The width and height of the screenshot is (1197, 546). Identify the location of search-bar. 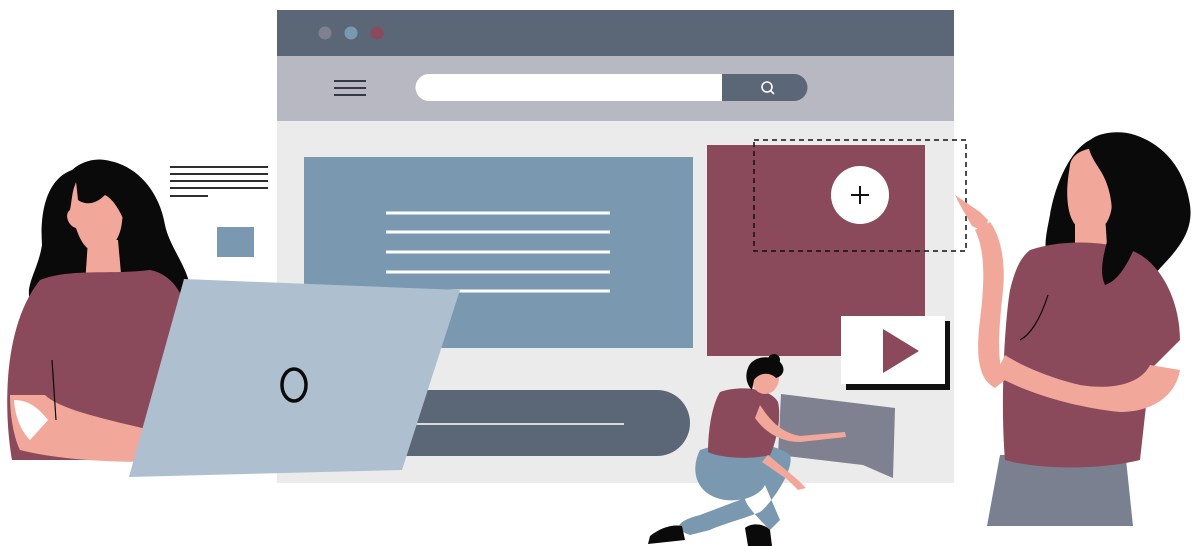
(611, 87).